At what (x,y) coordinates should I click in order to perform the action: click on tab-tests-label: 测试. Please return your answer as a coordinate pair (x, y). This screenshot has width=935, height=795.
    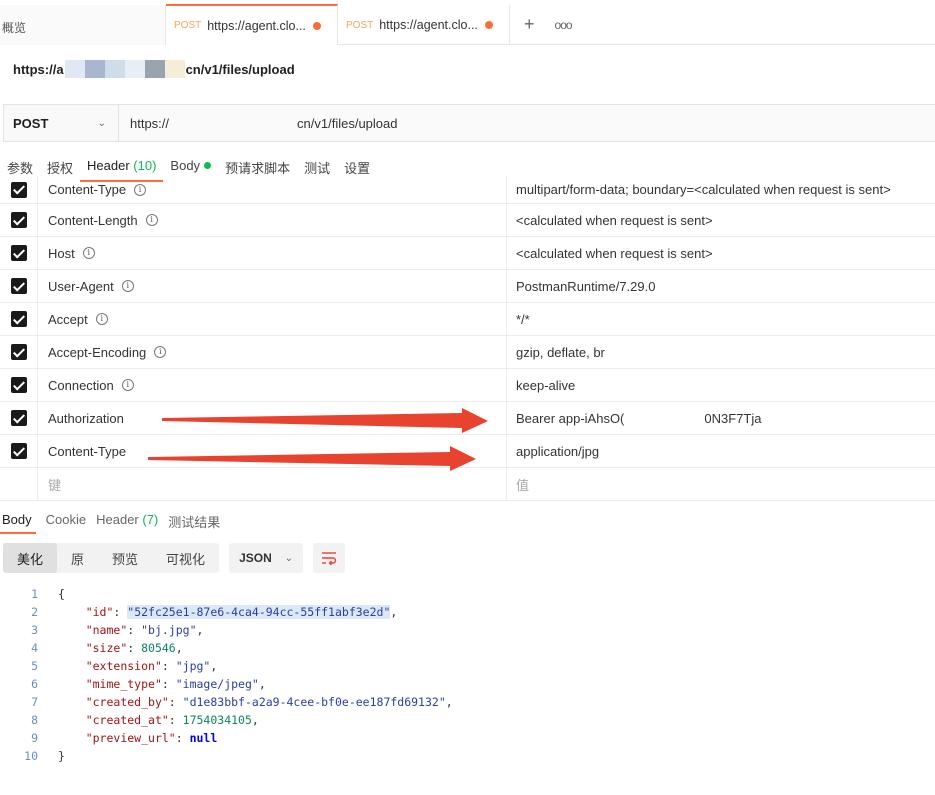
    Looking at the image, I should click on (317, 168).